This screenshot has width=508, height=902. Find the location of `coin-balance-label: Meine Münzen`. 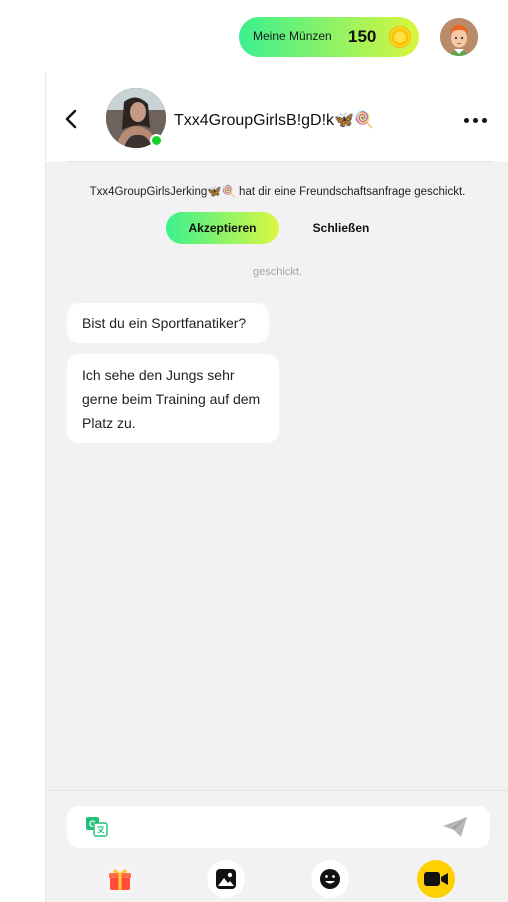

coin-balance-label: Meine Münzen is located at coordinates (292, 36).